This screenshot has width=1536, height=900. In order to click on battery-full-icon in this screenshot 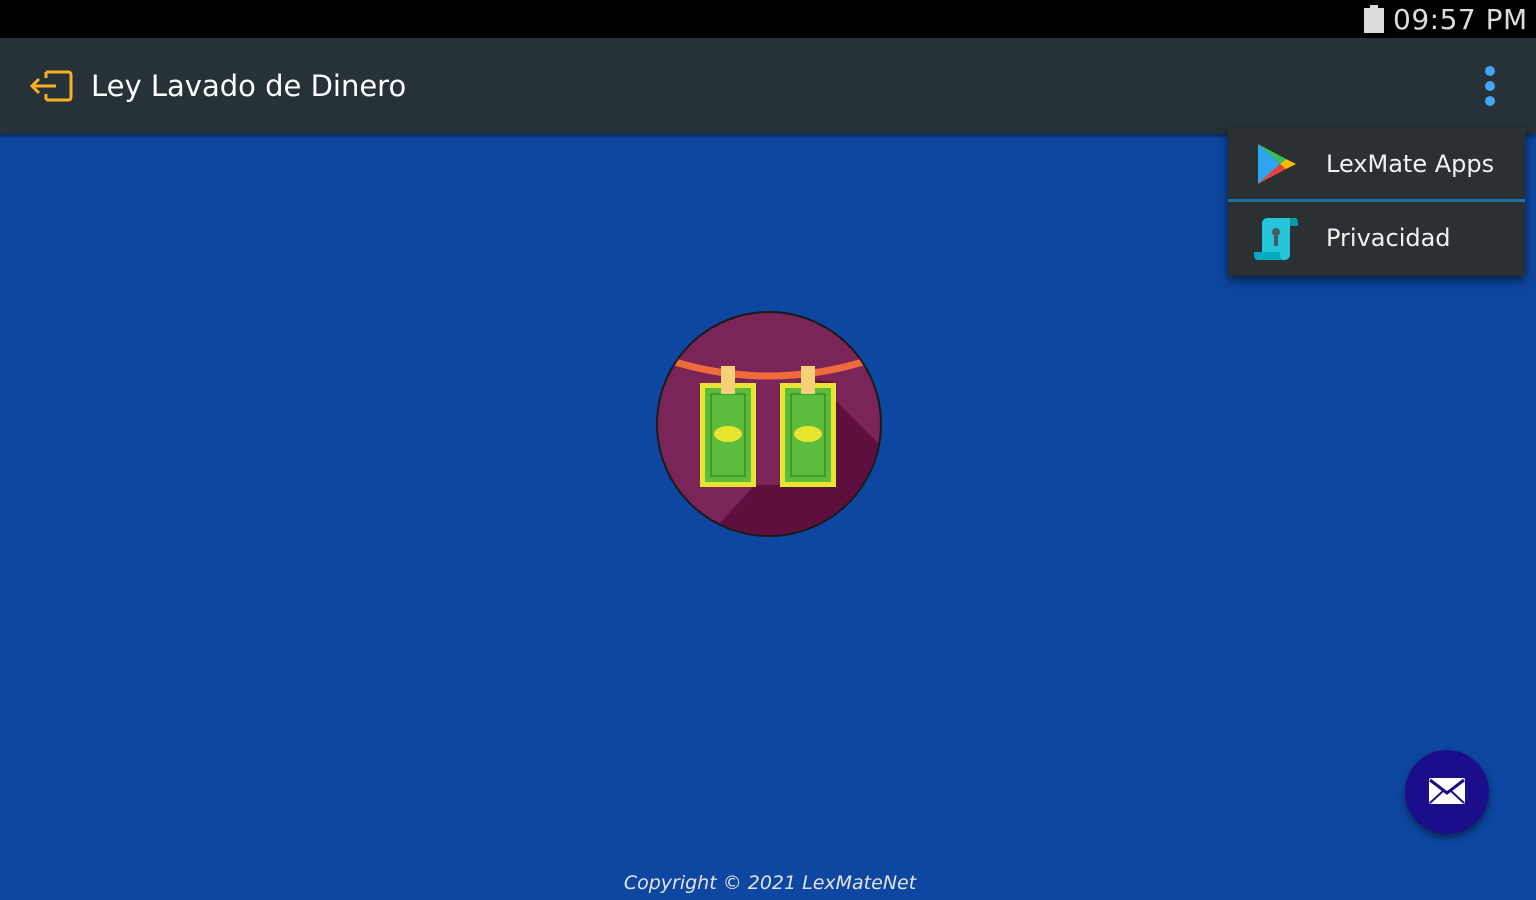, I will do `click(1374, 19)`.